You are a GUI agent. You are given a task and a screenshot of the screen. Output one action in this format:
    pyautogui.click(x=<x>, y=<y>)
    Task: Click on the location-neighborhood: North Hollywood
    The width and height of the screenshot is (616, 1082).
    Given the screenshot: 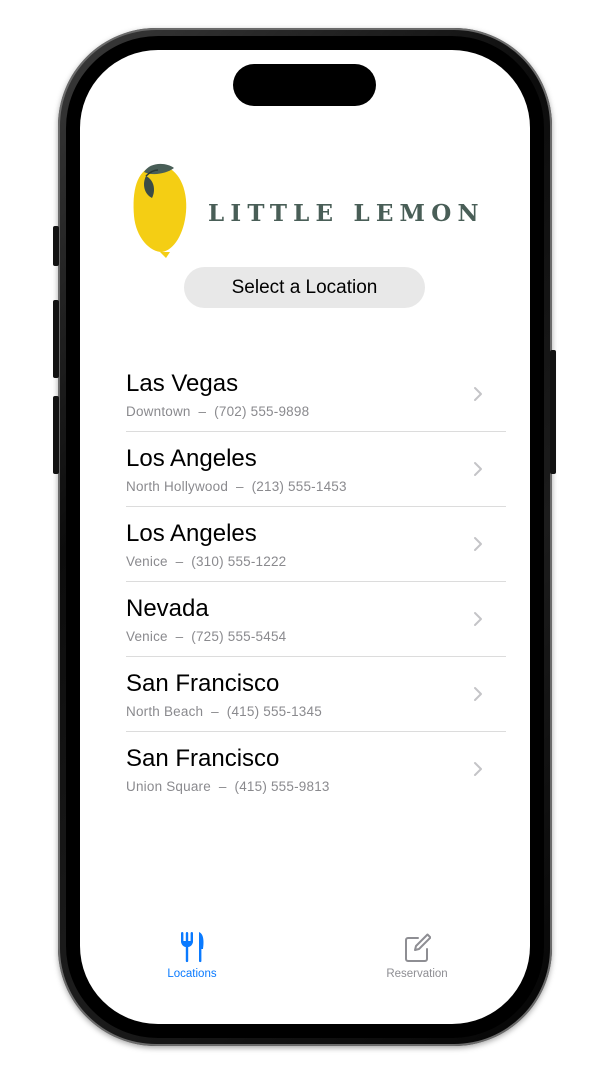 What is the action you would take?
    pyautogui.click(x=177, y=486)
    